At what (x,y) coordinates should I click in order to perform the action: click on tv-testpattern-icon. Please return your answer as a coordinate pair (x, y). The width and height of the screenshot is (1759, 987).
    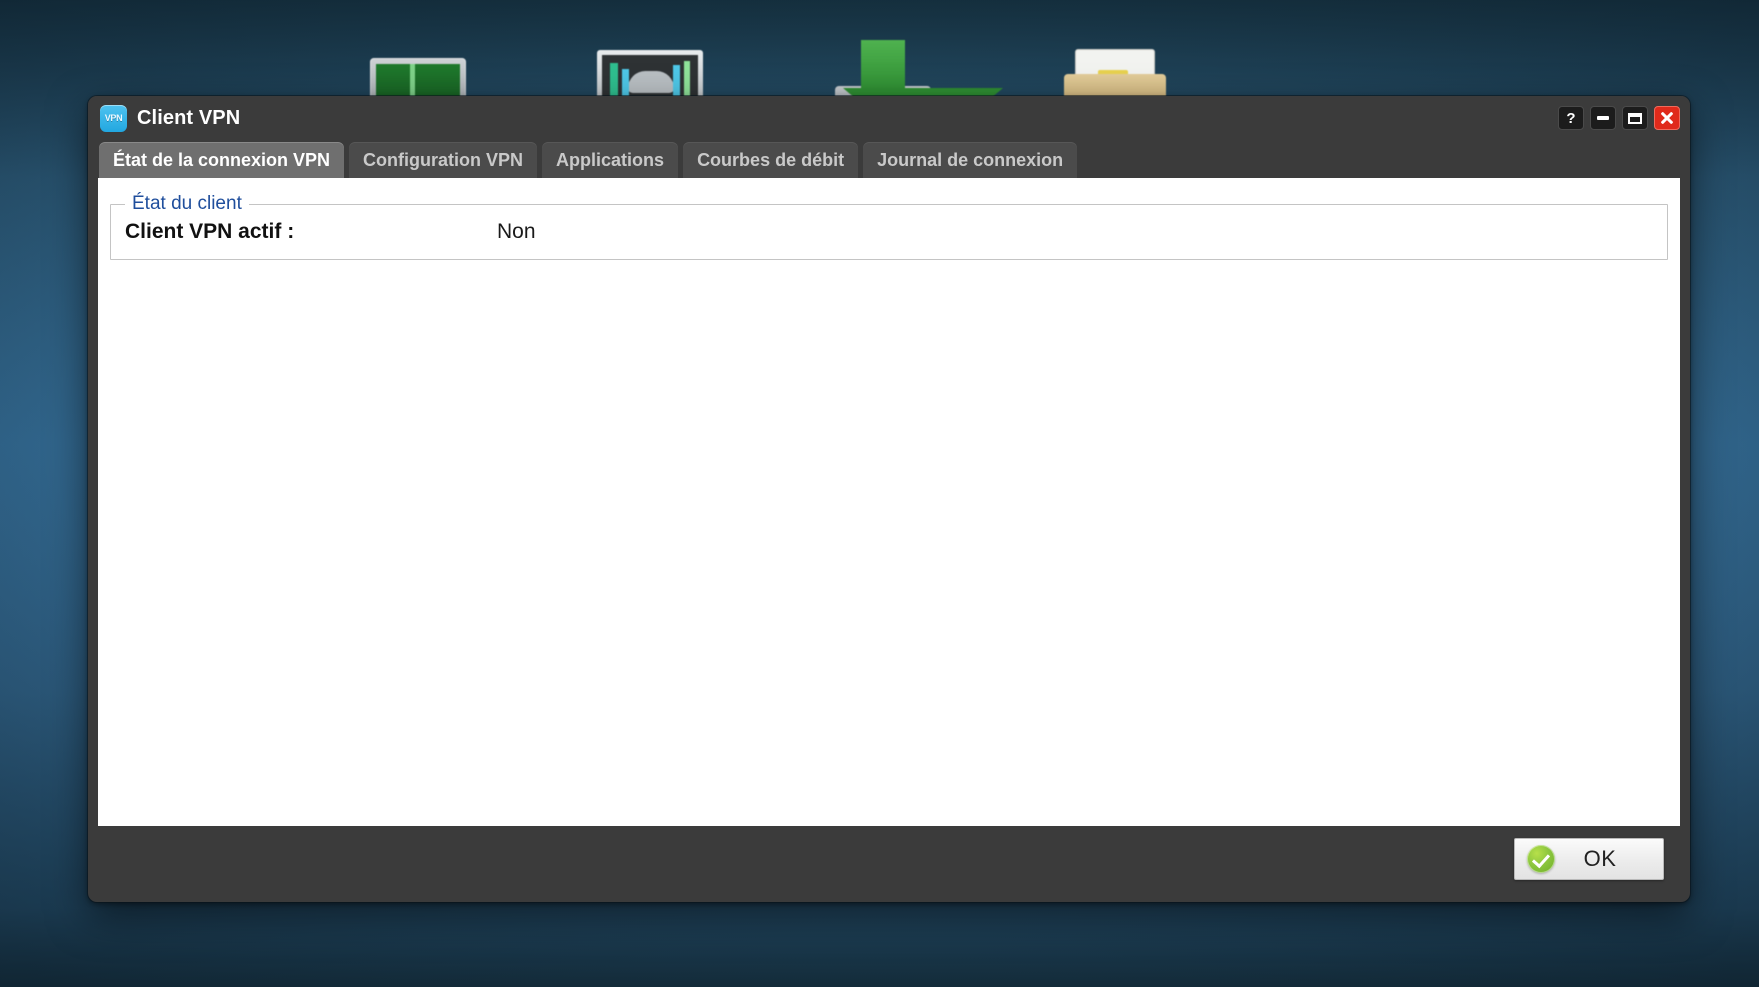
    Looking at the image, I should click on (649, 71).